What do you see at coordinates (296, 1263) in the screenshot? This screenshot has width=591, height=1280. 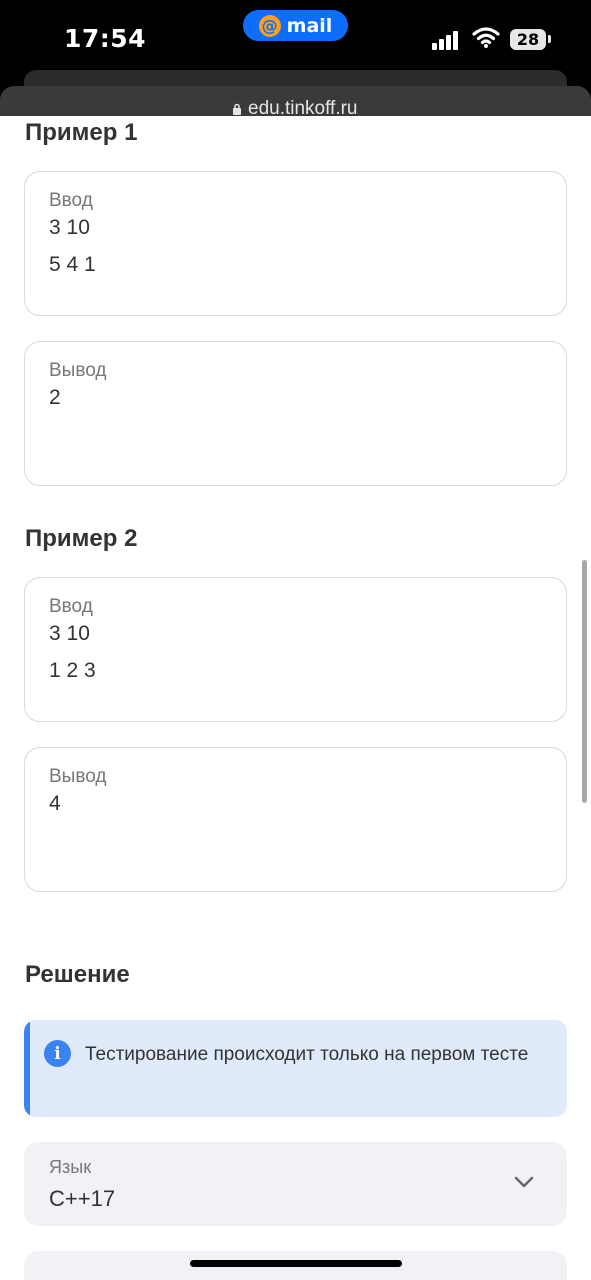 I see `home-indicator` at bounding box center [296, 1263].